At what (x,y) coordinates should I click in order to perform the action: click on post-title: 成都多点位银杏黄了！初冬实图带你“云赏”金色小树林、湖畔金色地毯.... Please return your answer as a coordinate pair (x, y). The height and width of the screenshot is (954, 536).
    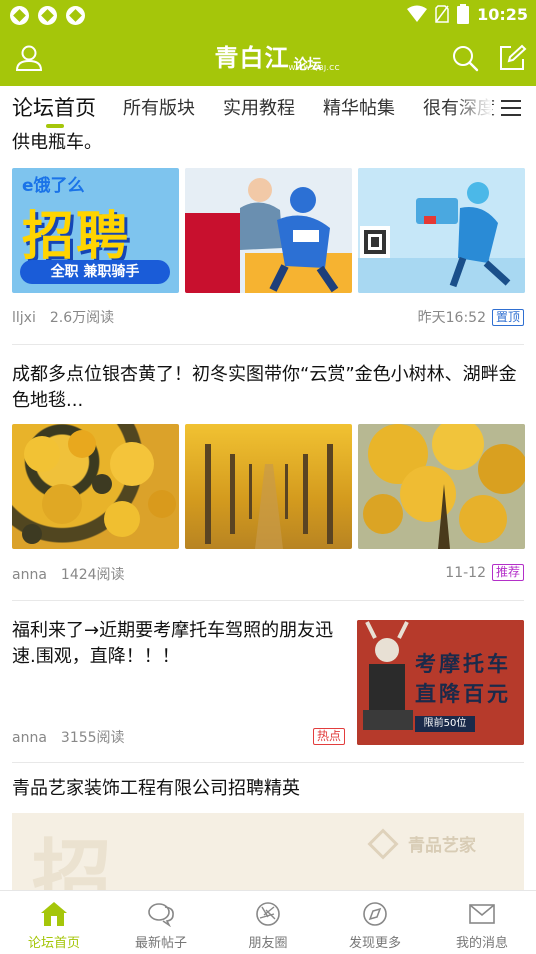
    Looking at the image, I should click on (268, 388).